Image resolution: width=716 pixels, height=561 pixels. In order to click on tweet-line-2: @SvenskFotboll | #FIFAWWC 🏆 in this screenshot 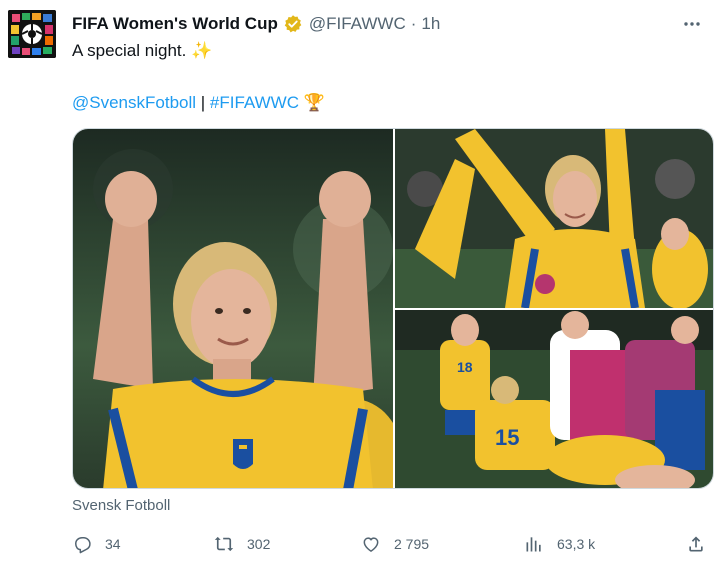, I will do `click(372, 103)`.